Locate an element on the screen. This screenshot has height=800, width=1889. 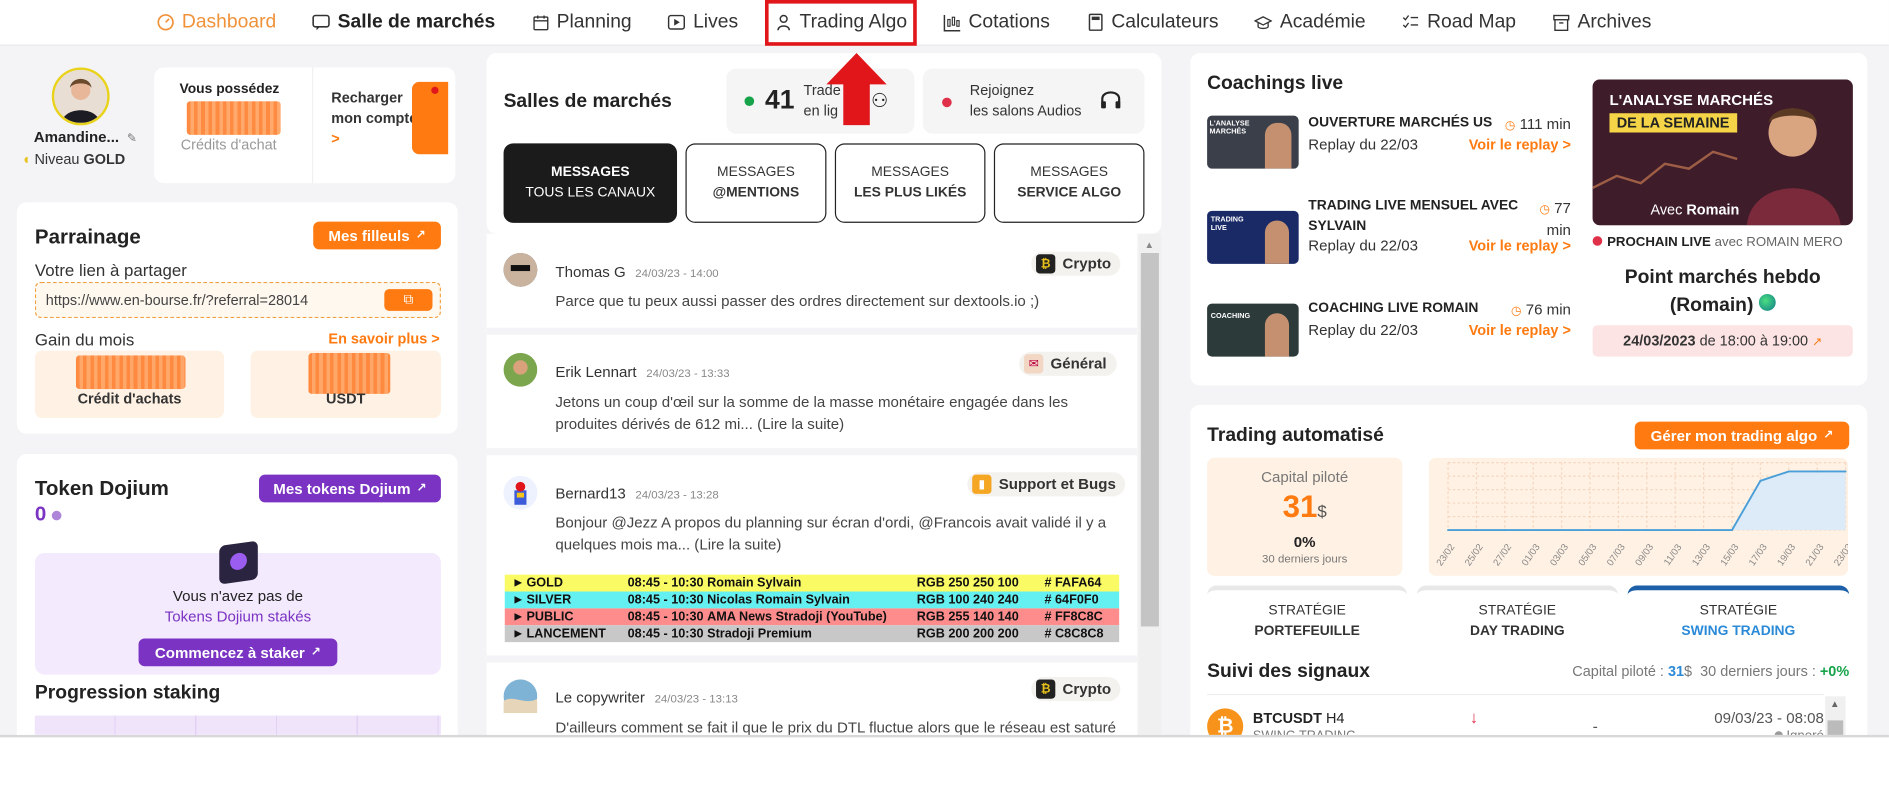
mes-tokens-button: Mes tokens Dojium ↗ is located at coordinates (350, 488).